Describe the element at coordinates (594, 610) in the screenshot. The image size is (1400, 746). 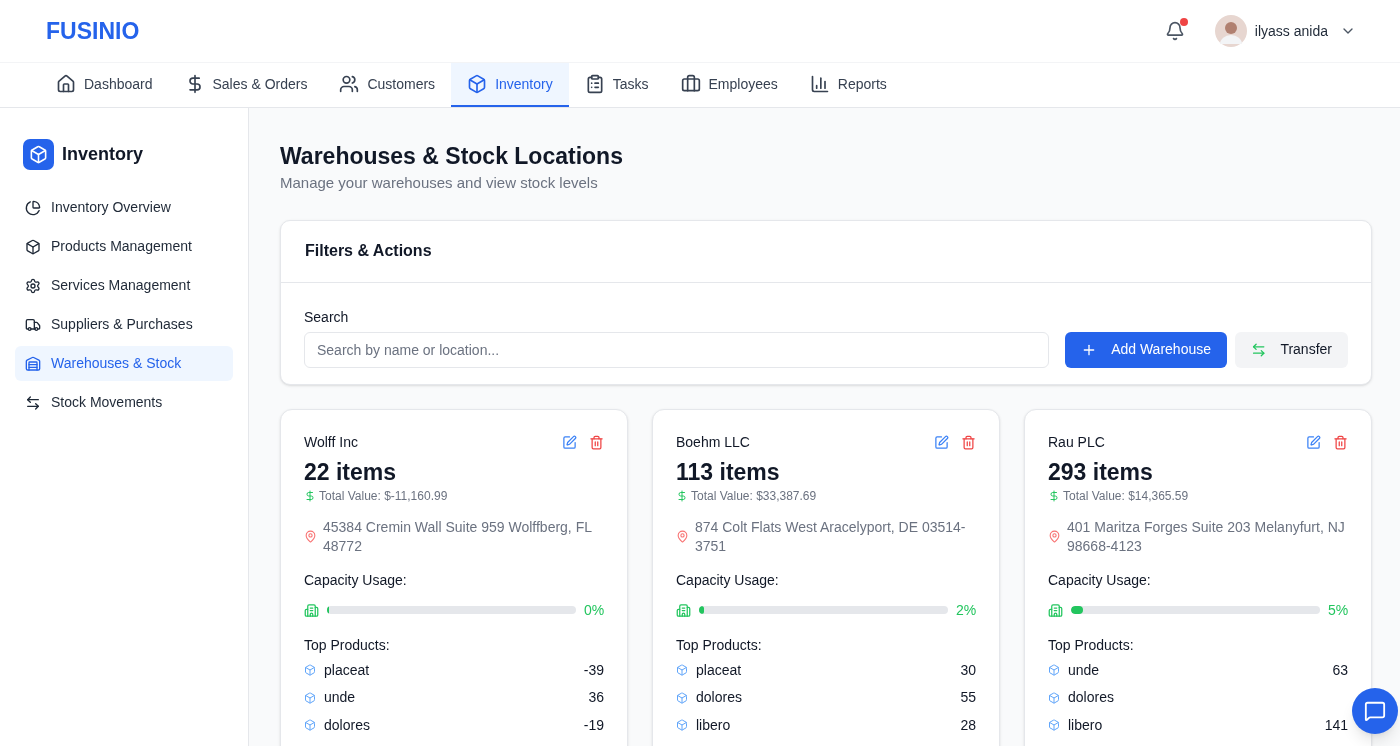
I see `capacity-percent: 0%` at that location.